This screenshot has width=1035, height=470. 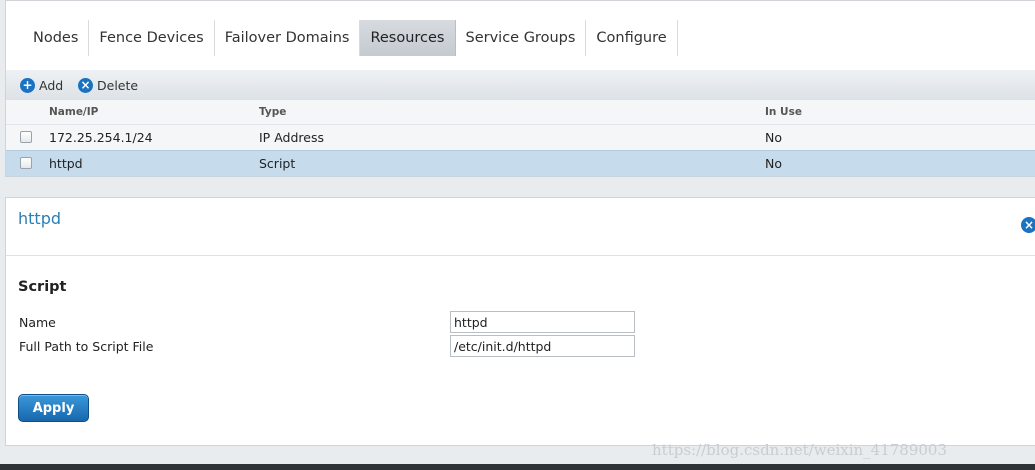 I want to click on column-header-in-use: In Use, so click(x=783, y=112).